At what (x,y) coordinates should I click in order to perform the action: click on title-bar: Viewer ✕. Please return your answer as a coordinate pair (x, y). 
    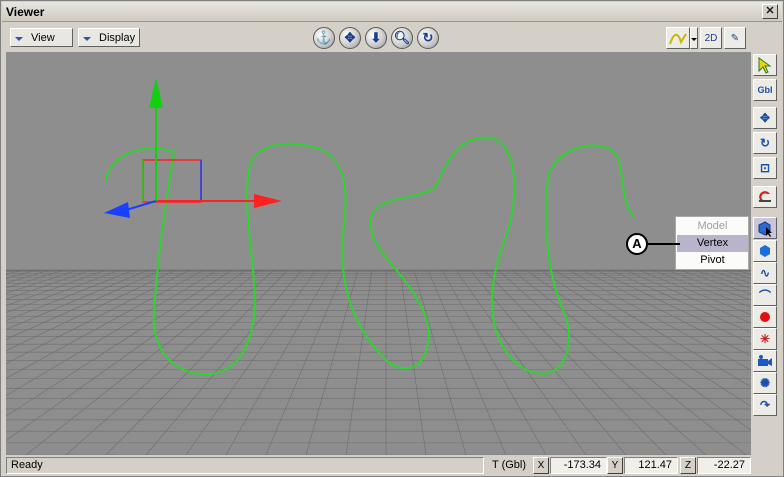
    Looking at the image, I should click on (392, 12).